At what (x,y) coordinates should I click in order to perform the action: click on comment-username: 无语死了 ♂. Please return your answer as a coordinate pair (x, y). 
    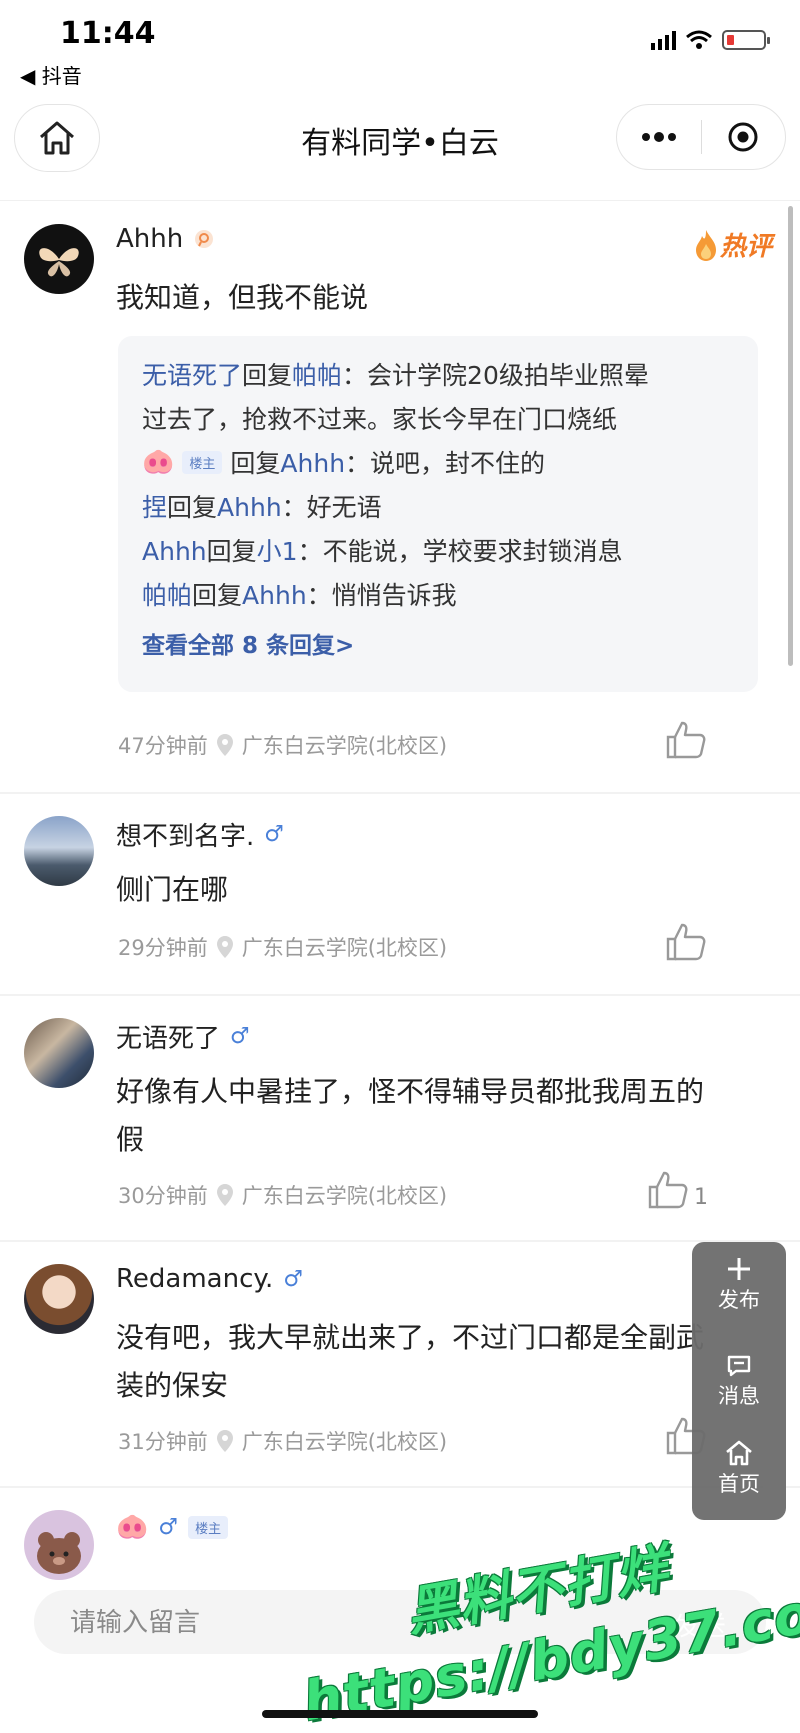
    Looking at the image, I should click on (183, 1036).